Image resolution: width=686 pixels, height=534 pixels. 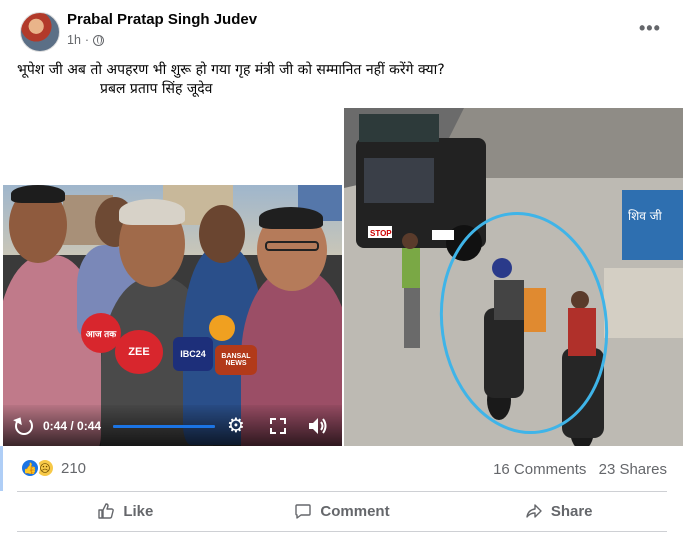 I want to click on comment-button: Comment, so click(x=342, y=511).